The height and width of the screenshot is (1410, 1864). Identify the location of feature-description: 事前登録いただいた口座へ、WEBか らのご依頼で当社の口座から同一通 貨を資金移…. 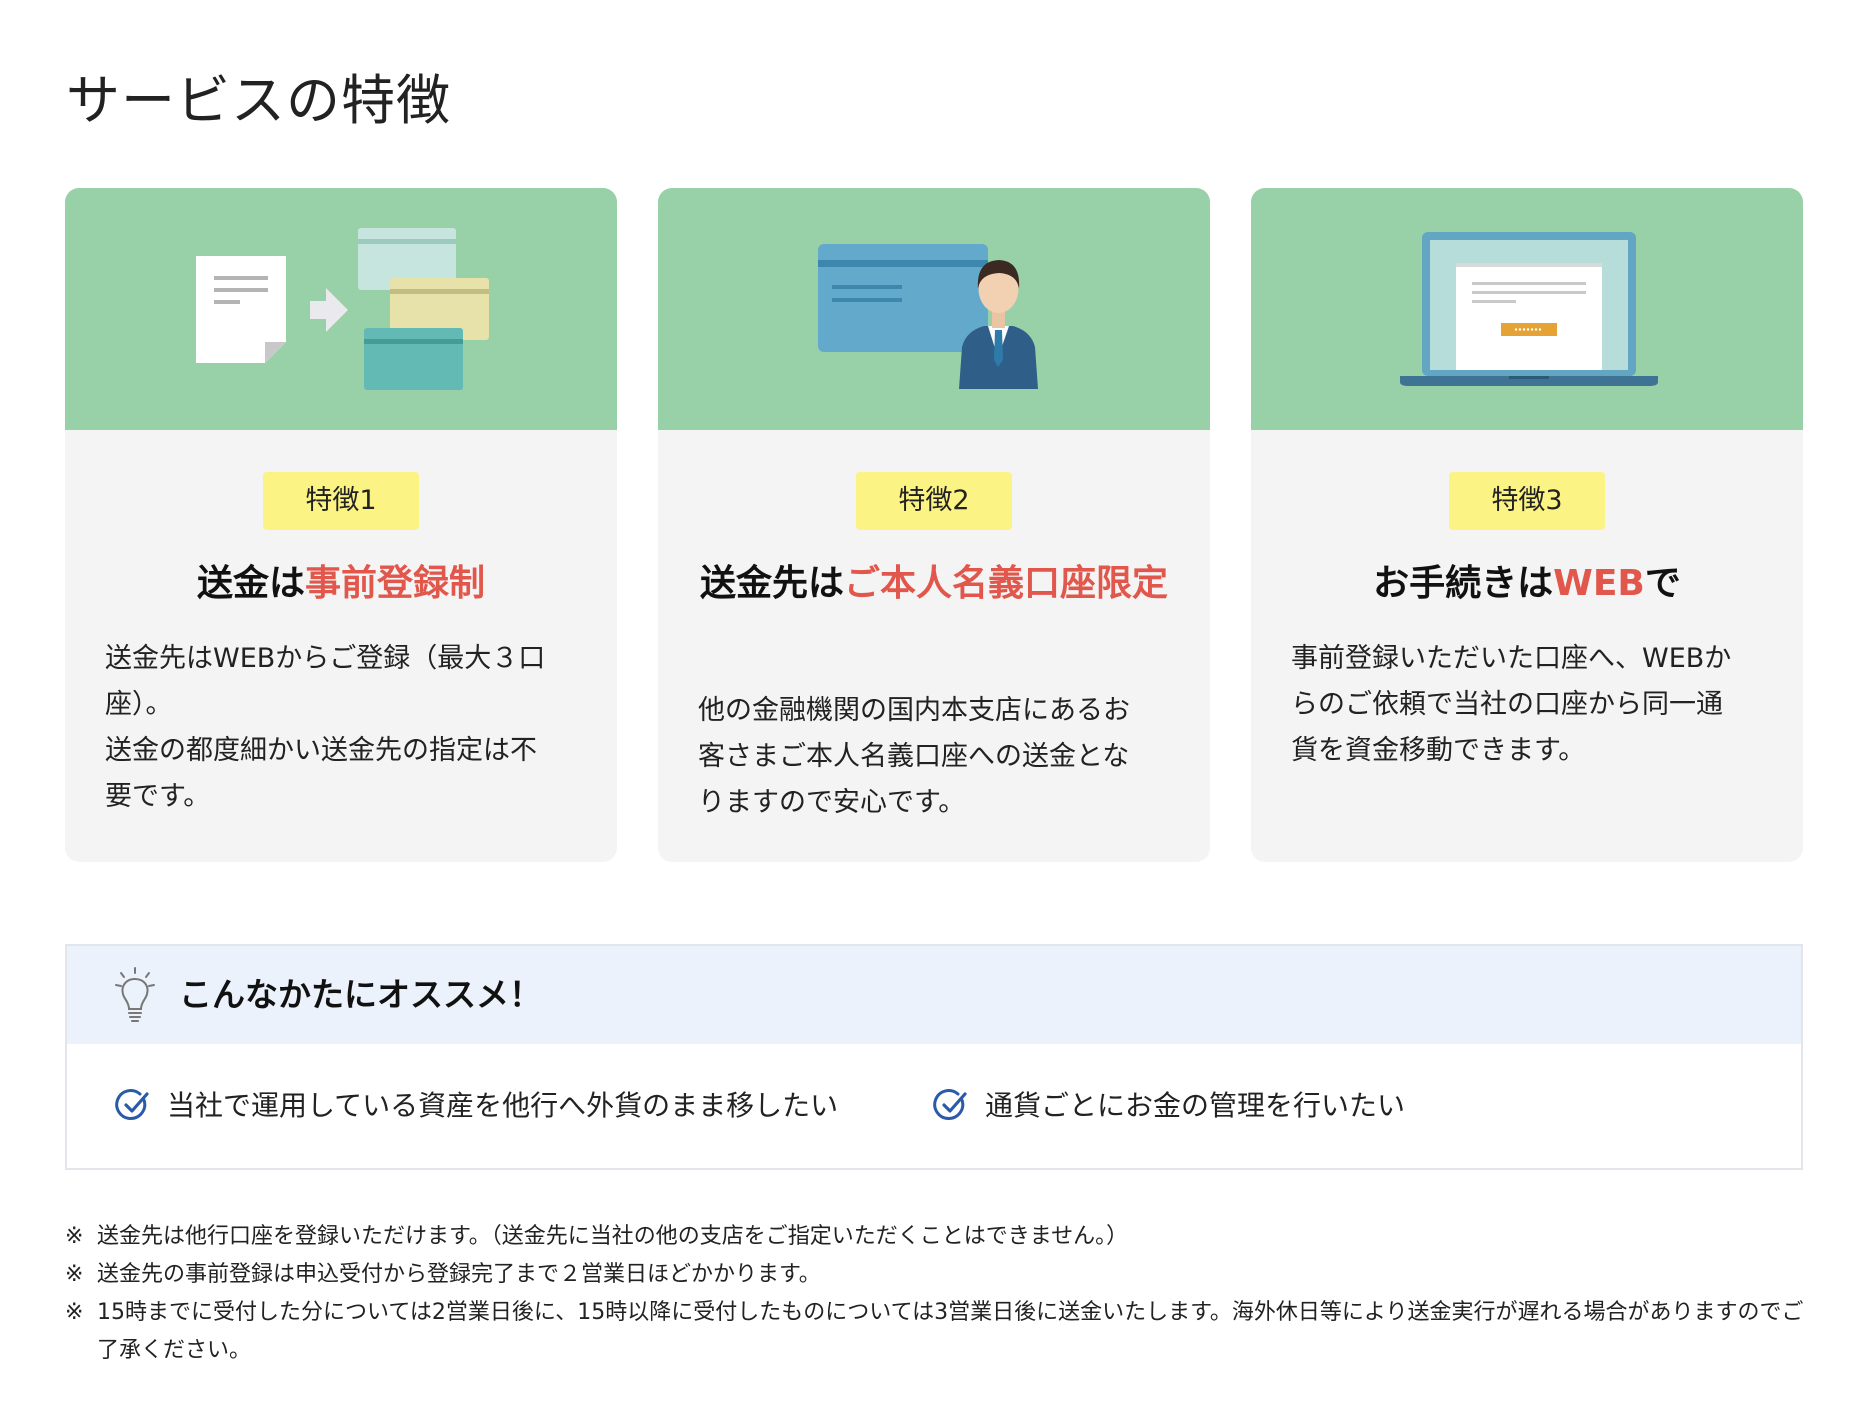
(1511, 704).